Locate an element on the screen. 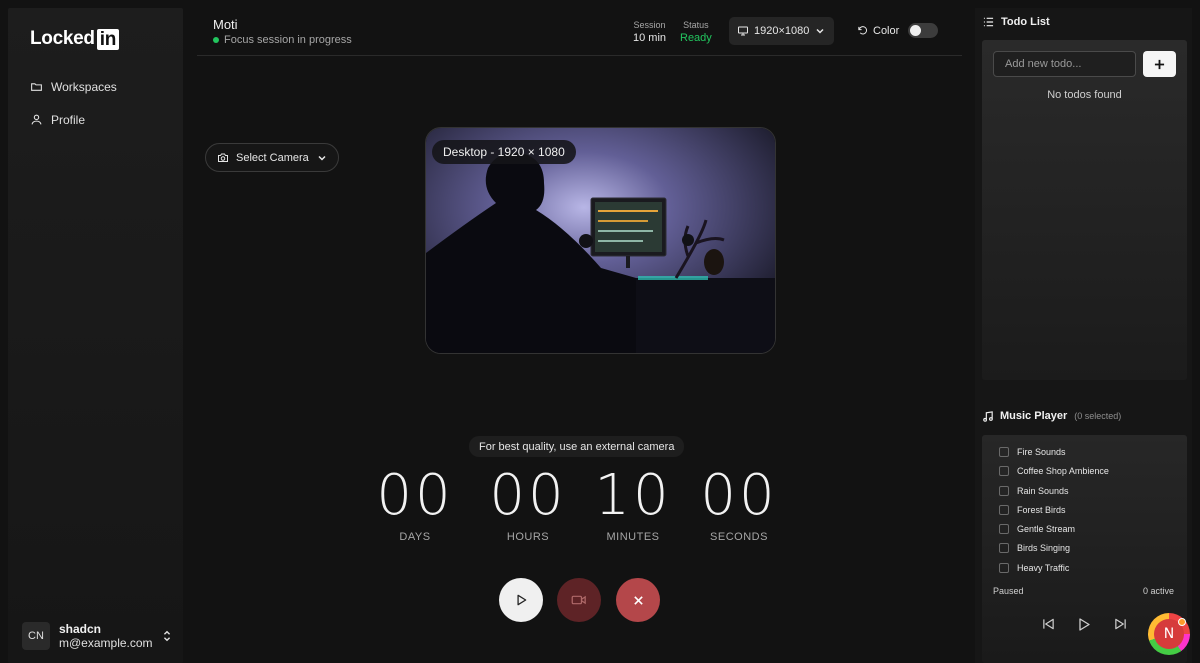 This screenshot has height=663, width=1200. minutes-label: MINUTES is located at coordinates (633, 537).